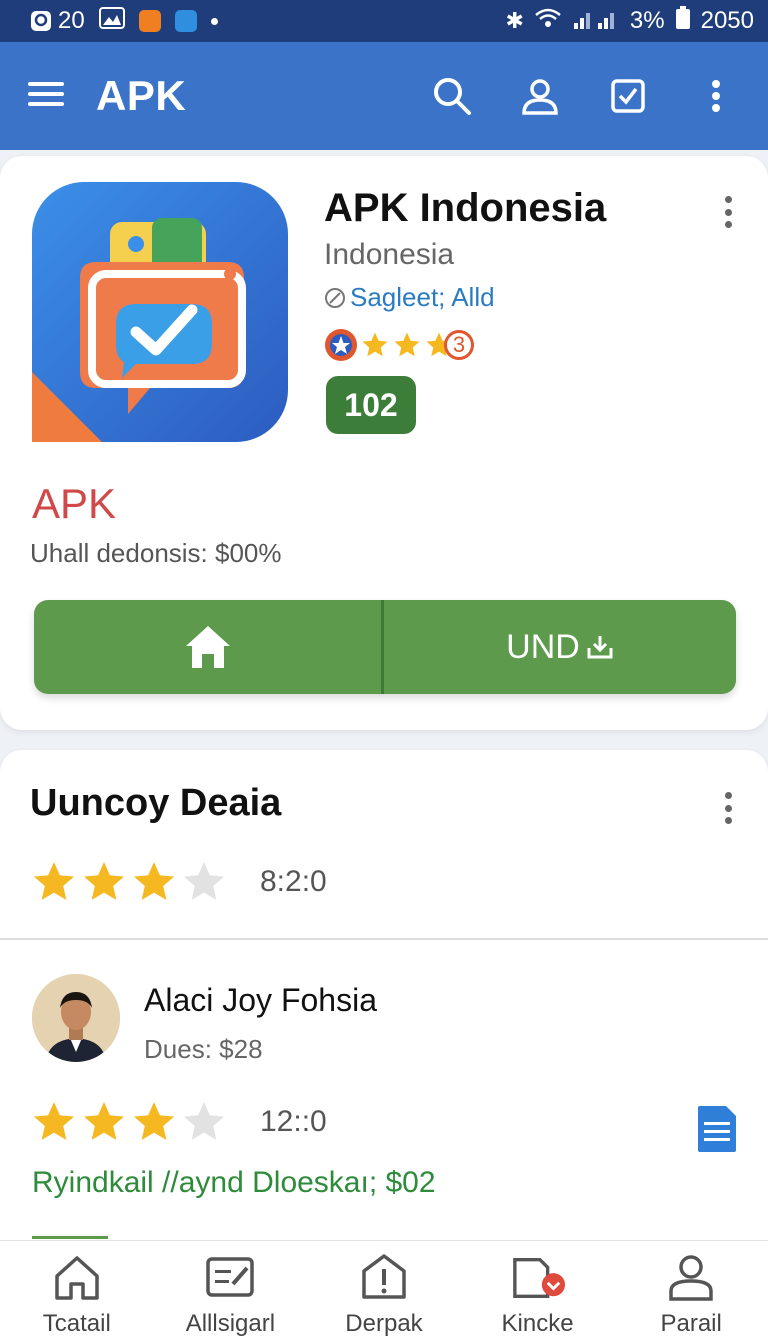  Describe the element at coordinates (384, 96) in the screenshot. I see `app-bar: APK` at that location.